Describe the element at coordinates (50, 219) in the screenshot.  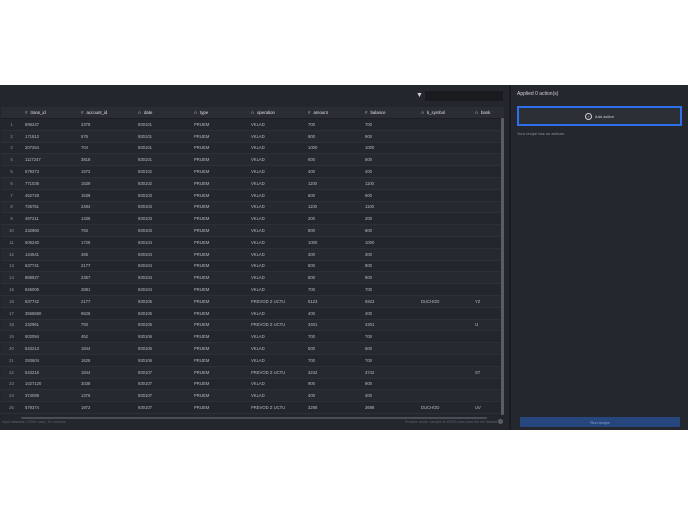
I see `table-cell: 497211` at that location.